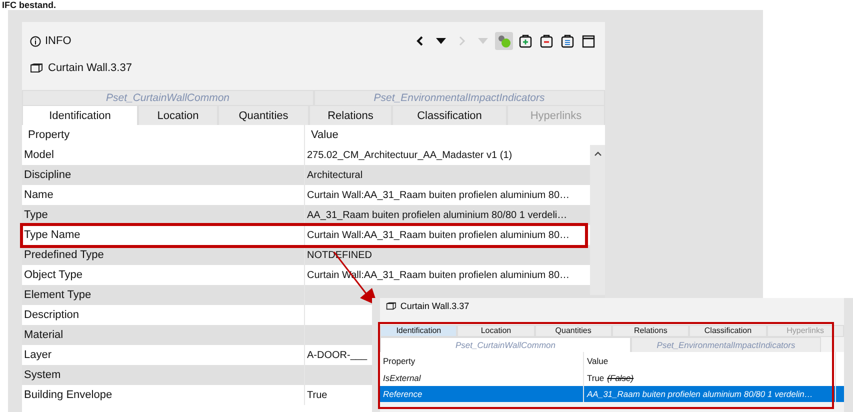 The width and height of the screenshot is (853, 412). What do you see at coordinates (42, 375) in the screenshot?
I see `property-name: System` at bounding box center [42, 375].